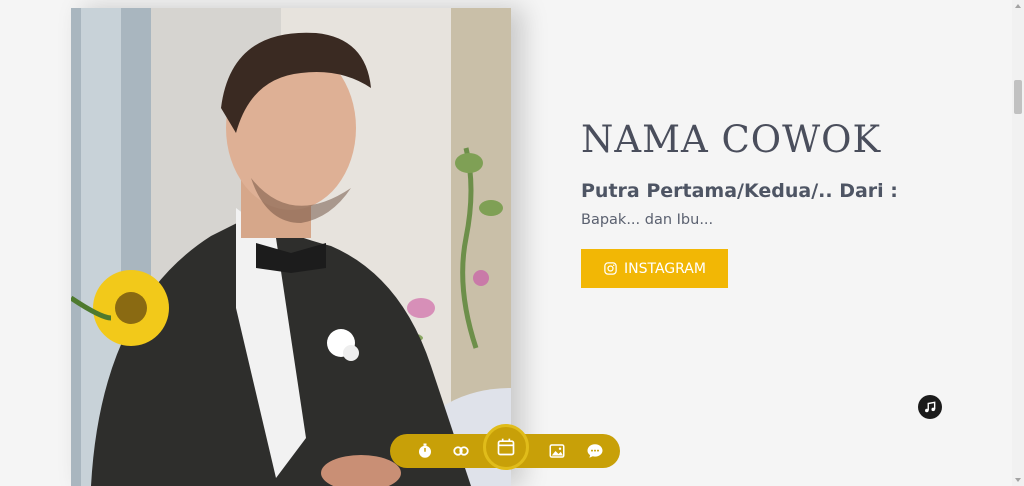 This screenshot has width=1024, height=486. I want to click on scroll-down-arrow-icon, so click(1018, 480).